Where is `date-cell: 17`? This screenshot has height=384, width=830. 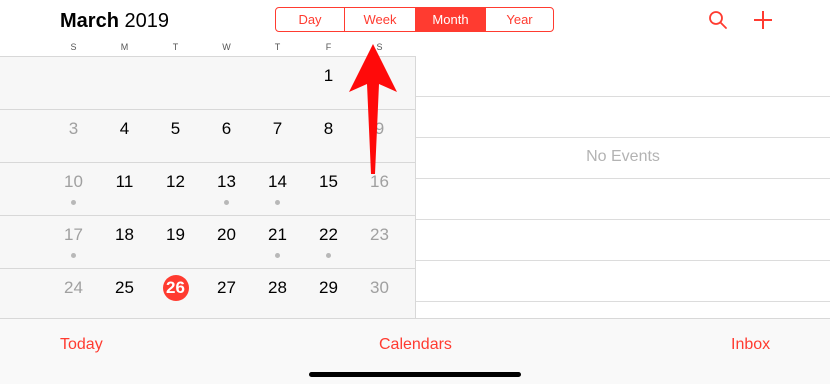
date-cell: 17 is located at coordinates (73, 242).